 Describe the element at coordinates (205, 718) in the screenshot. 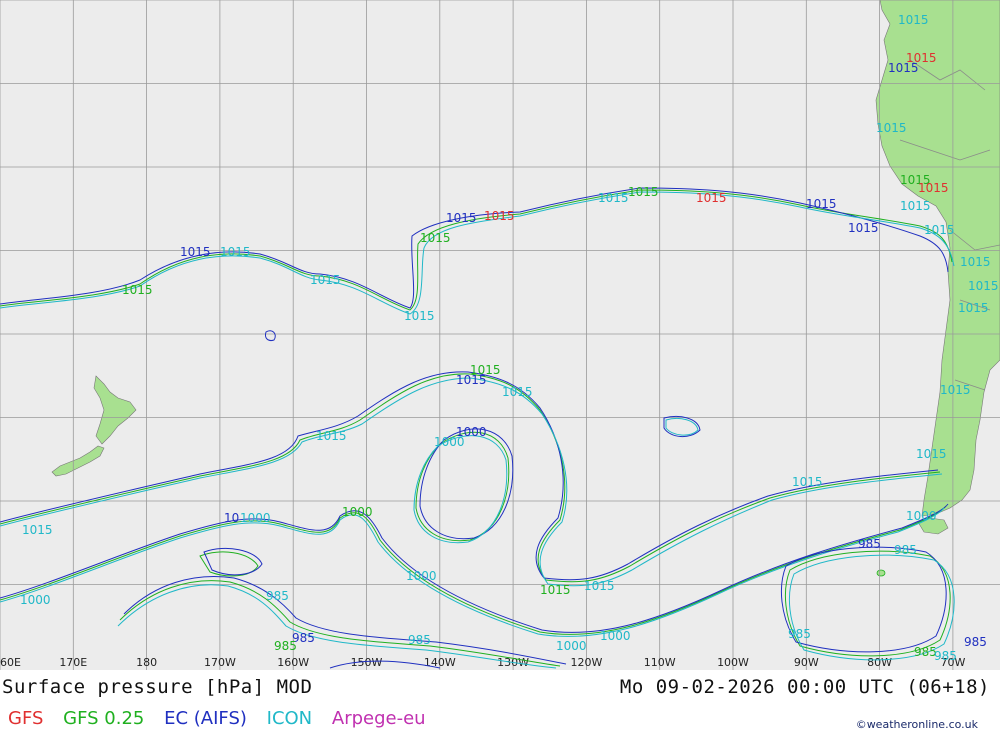

I see `legend-ec-aifs: EC (AIFS)` at that location.